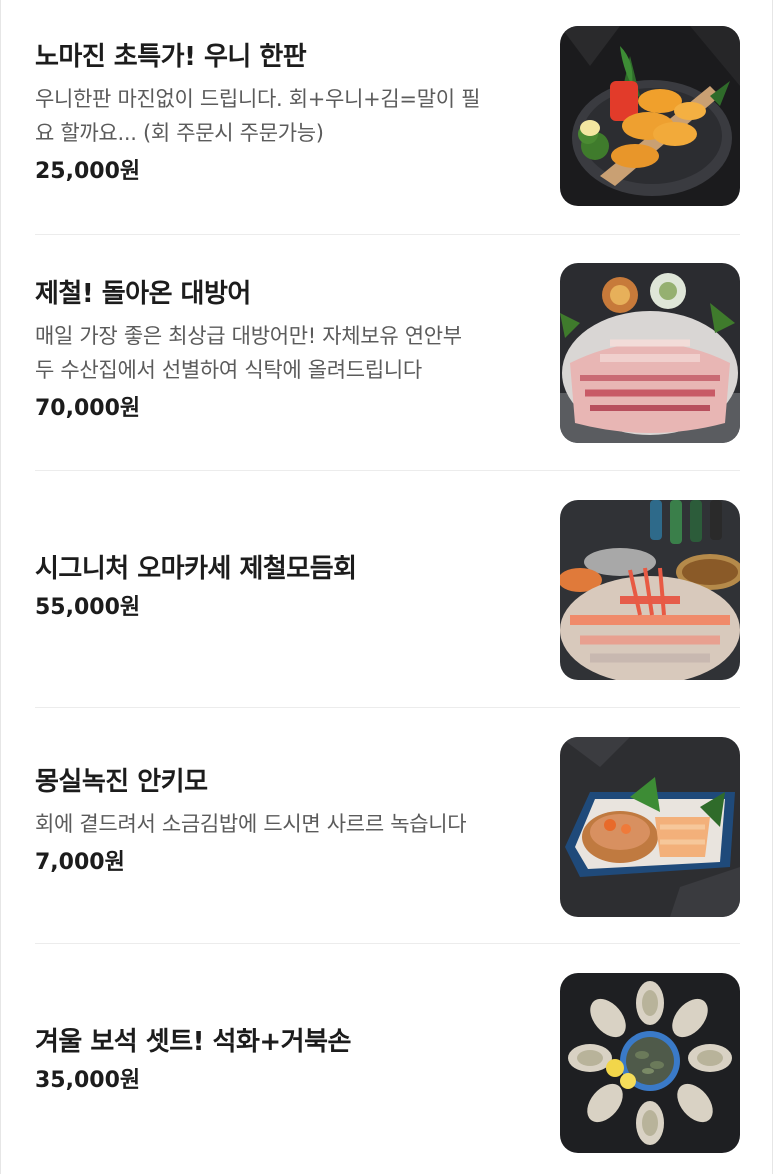  Describe the element at coordinates (251, 824) in the screenshot. I see `menu-item-description-line: 회에 곁드려서 소금김밥에 드시면 사르르 녹습니다` at that location.